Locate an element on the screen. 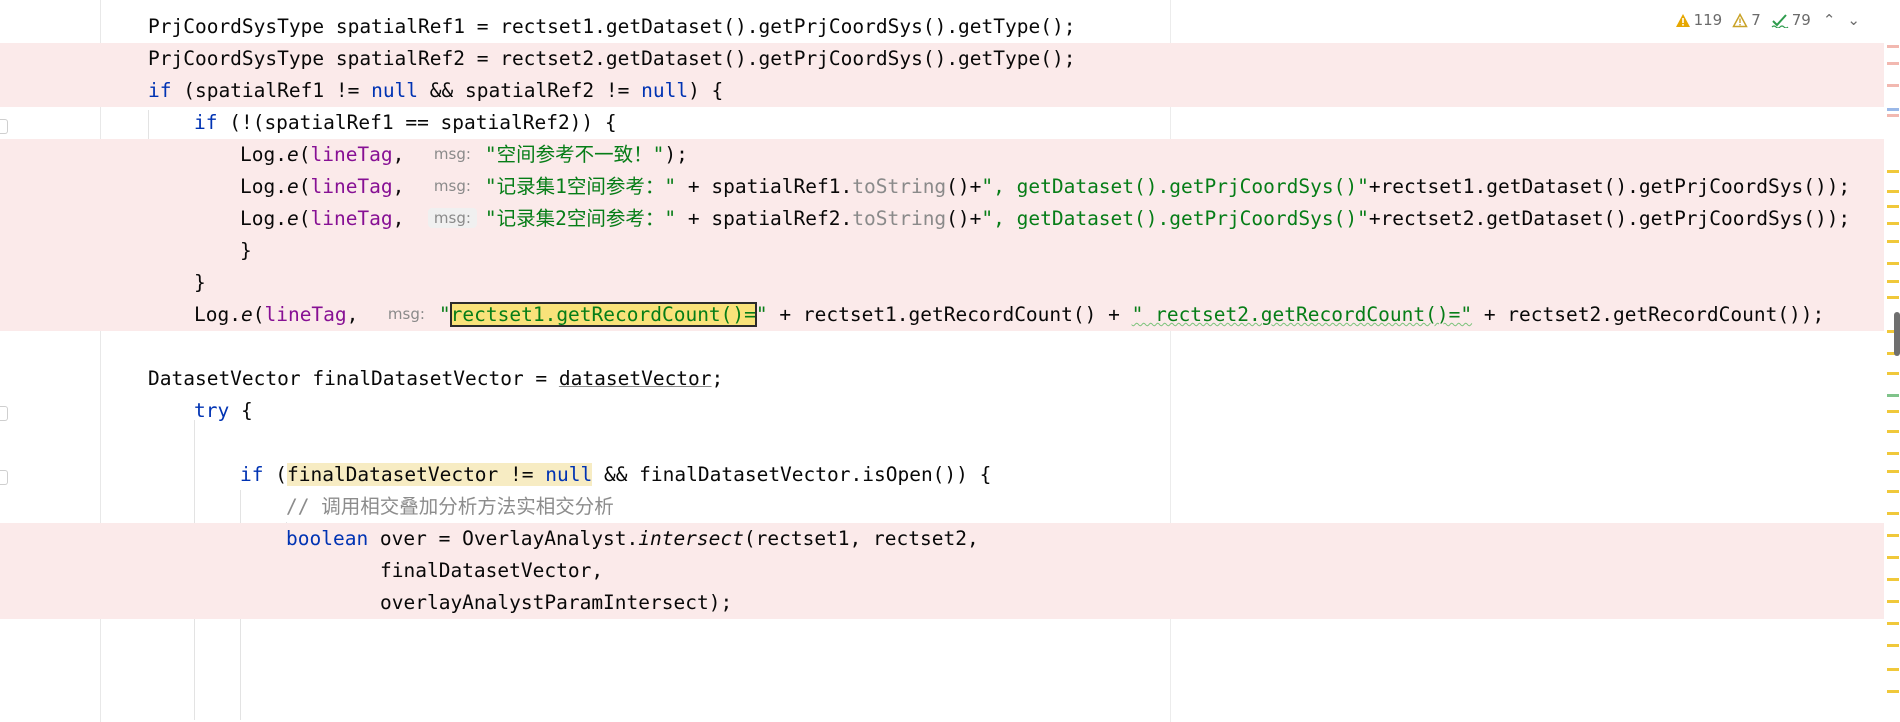  code-line: try { is located at coordinates (942, 411).